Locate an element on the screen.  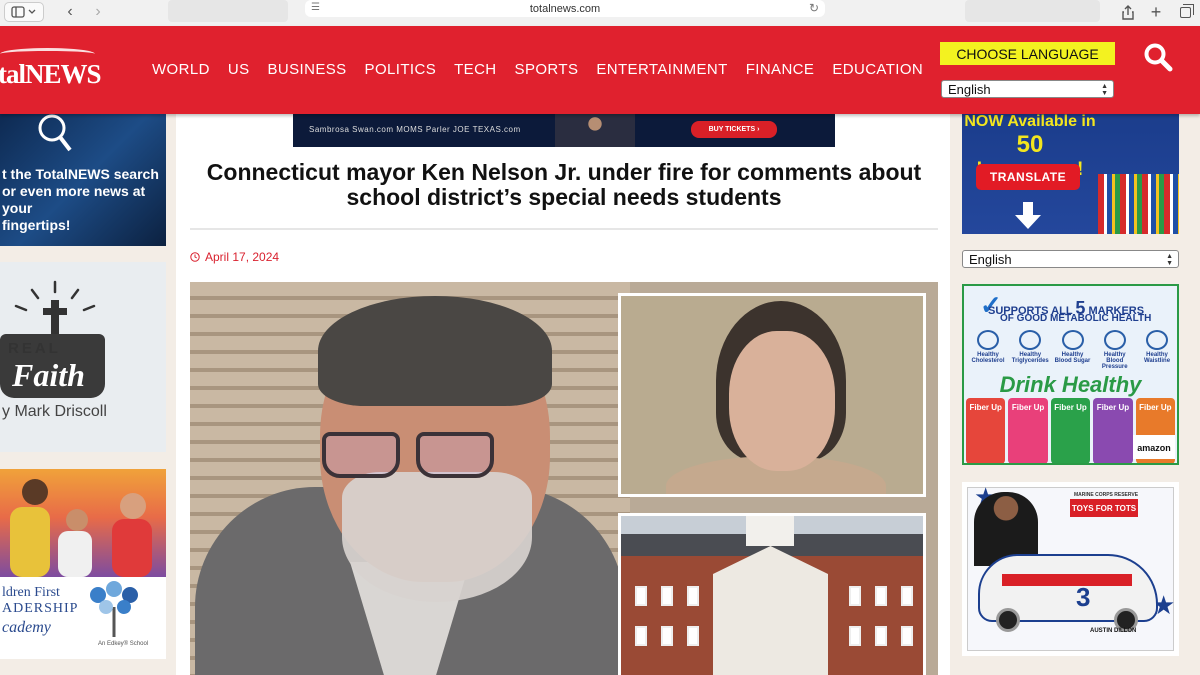
forward-button: › is located at coordinates (98, 12).